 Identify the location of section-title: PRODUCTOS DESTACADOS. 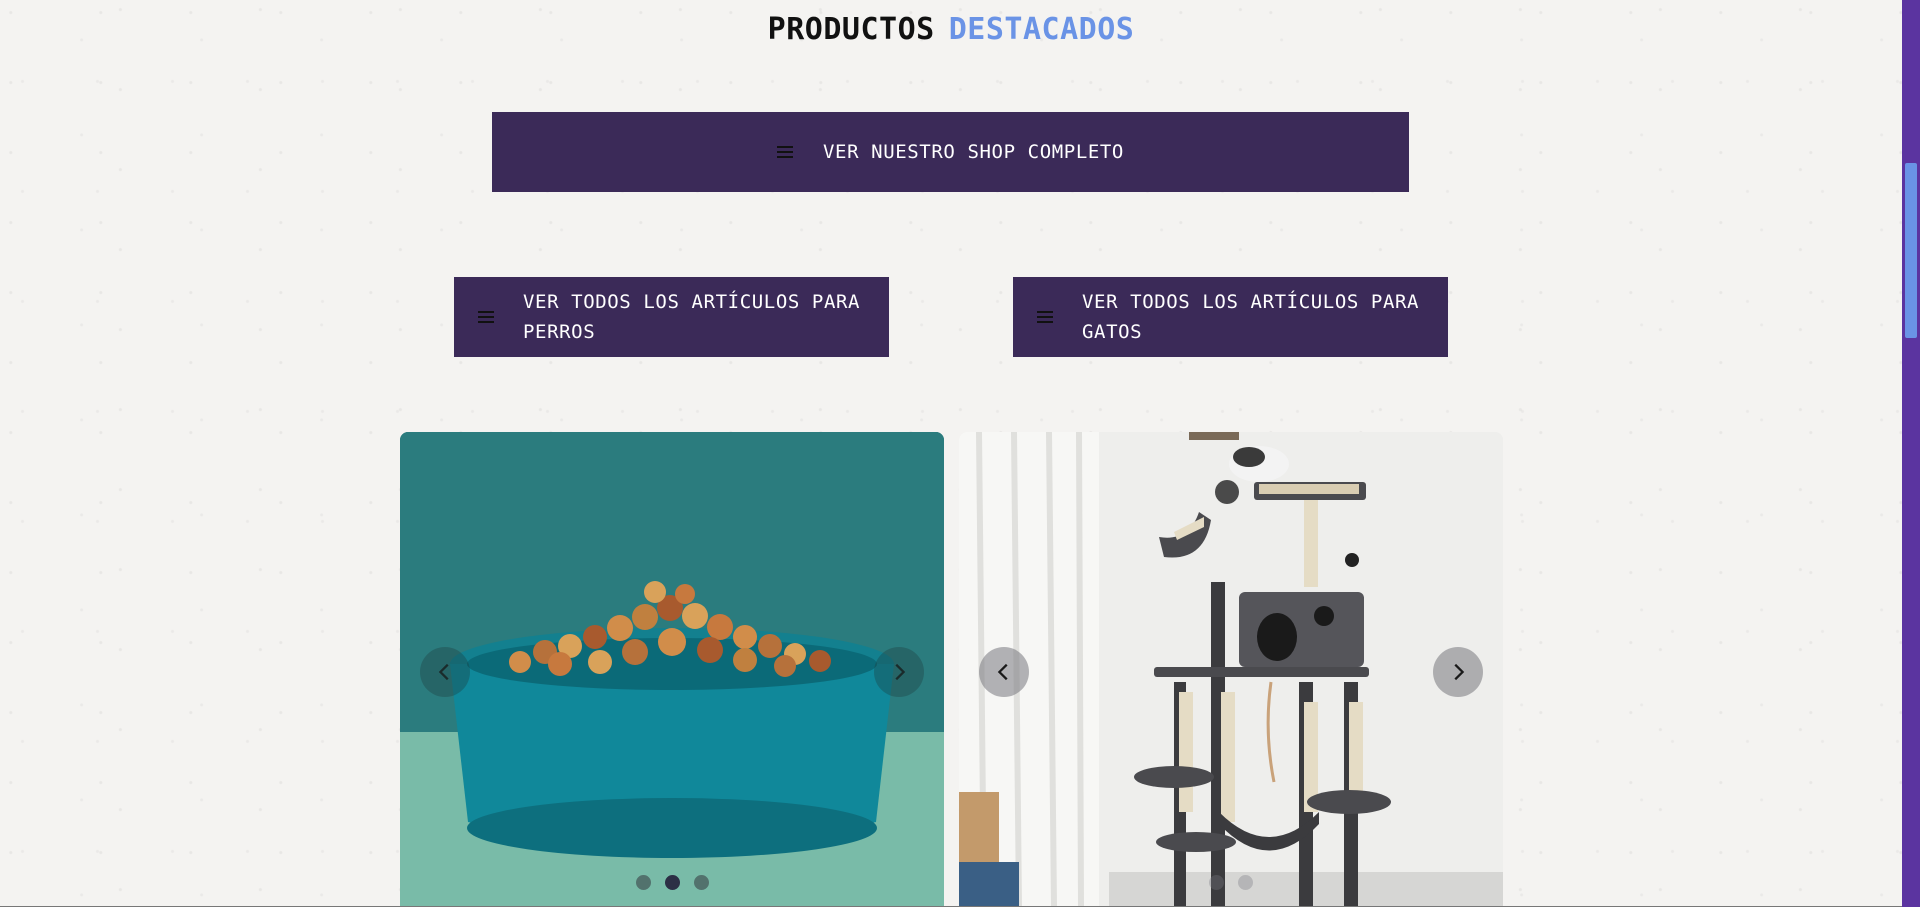
(951, 29).